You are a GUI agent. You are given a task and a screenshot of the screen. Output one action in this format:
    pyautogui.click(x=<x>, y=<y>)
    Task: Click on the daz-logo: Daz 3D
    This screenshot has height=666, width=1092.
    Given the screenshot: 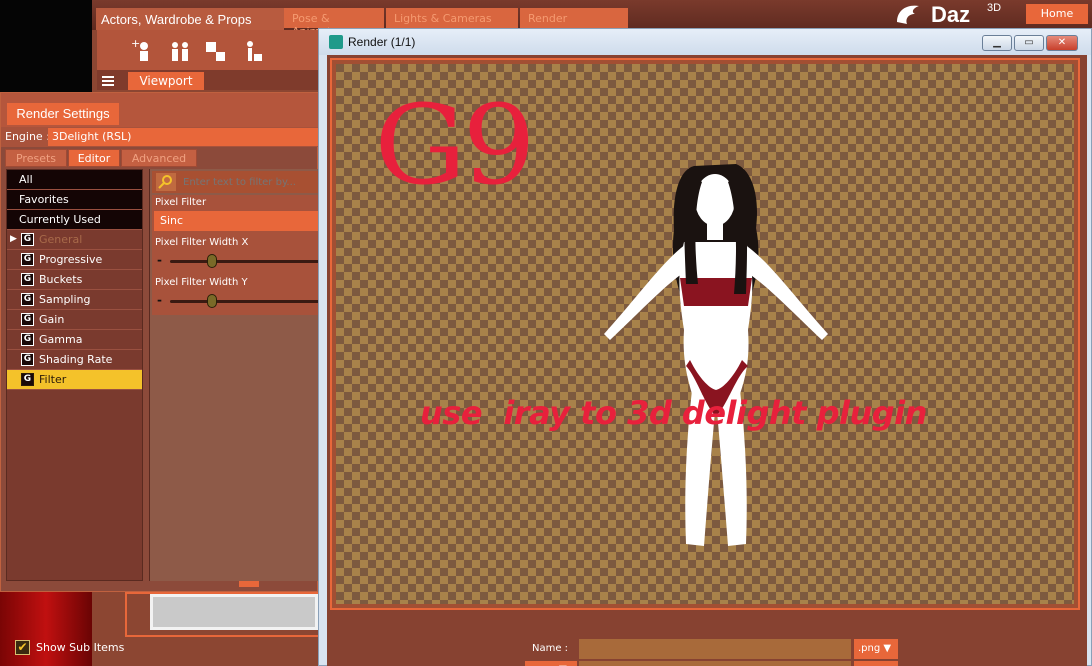 What is the action you would take?
    pyautogui.click(x=958, y=14)
    